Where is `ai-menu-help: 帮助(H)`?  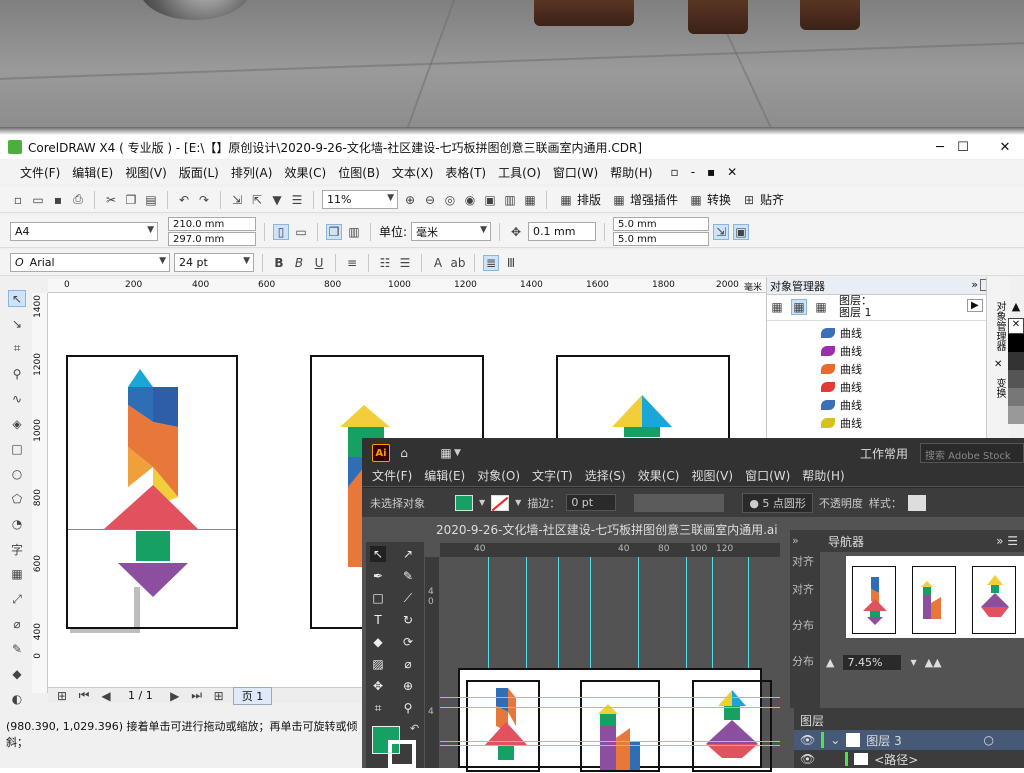 ai-menu-help: 帮助(H) is located at coordinates (823, 475).